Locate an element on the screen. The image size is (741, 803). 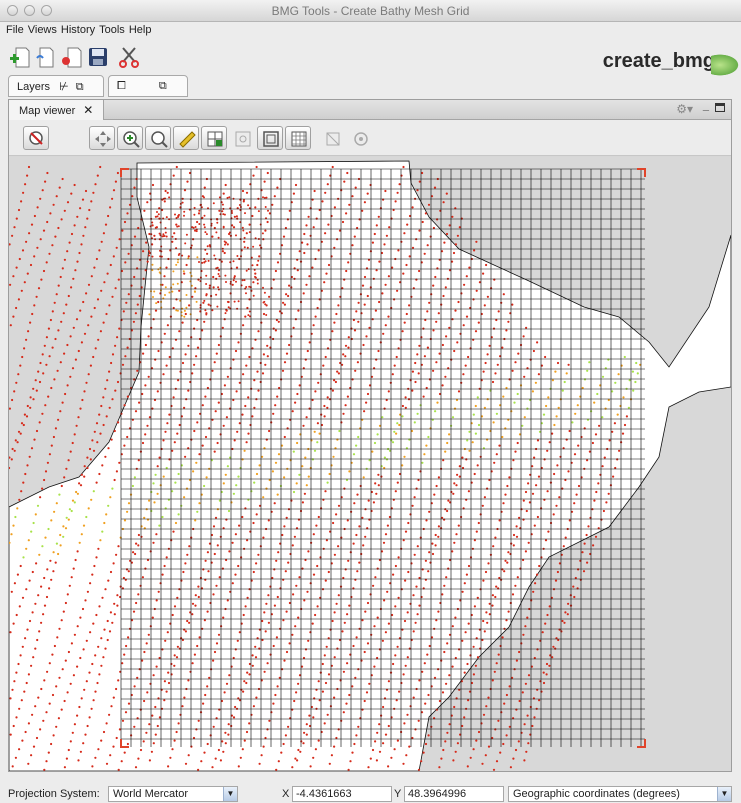
clear-selection-button is located at coordinates (36, 138).